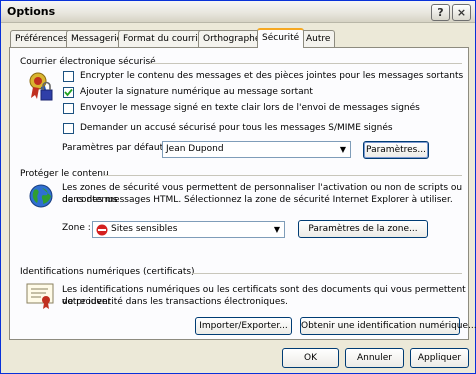 The height and width of the screenshot is (374, 476). I want to click on apply-button: Appliquer, so click(439, 358).